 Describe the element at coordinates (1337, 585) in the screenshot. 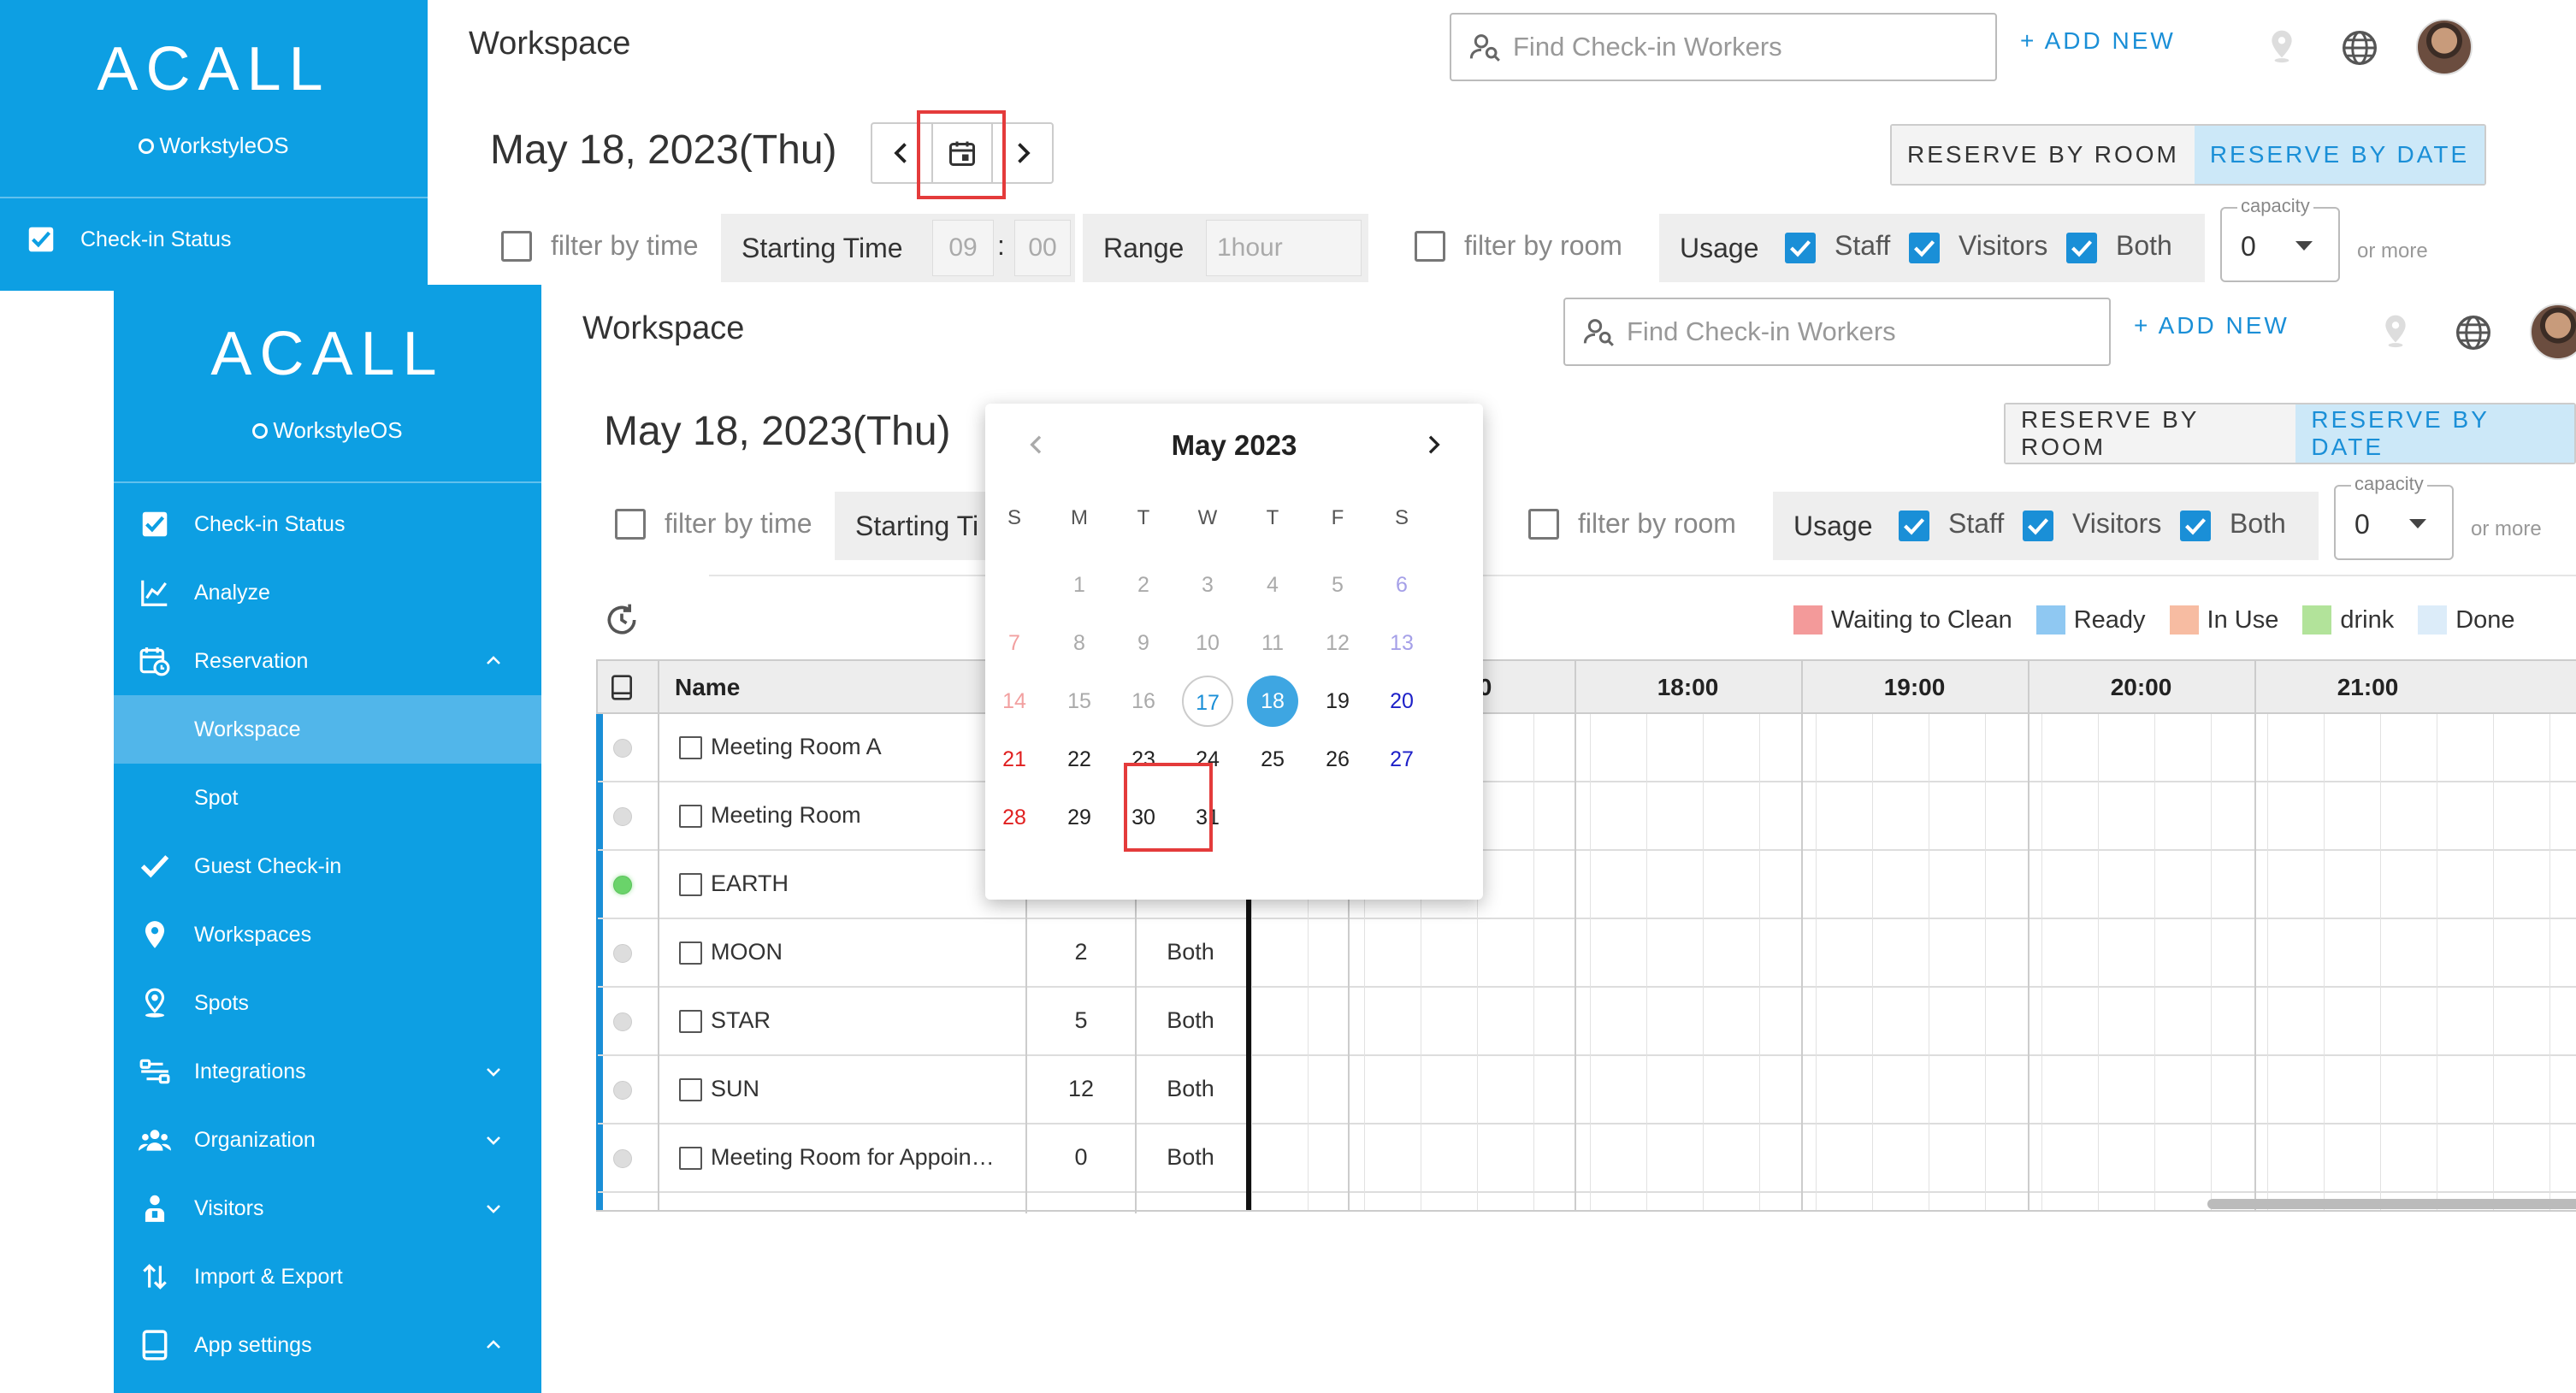

I see `calendar-day-5: 5` at that location.